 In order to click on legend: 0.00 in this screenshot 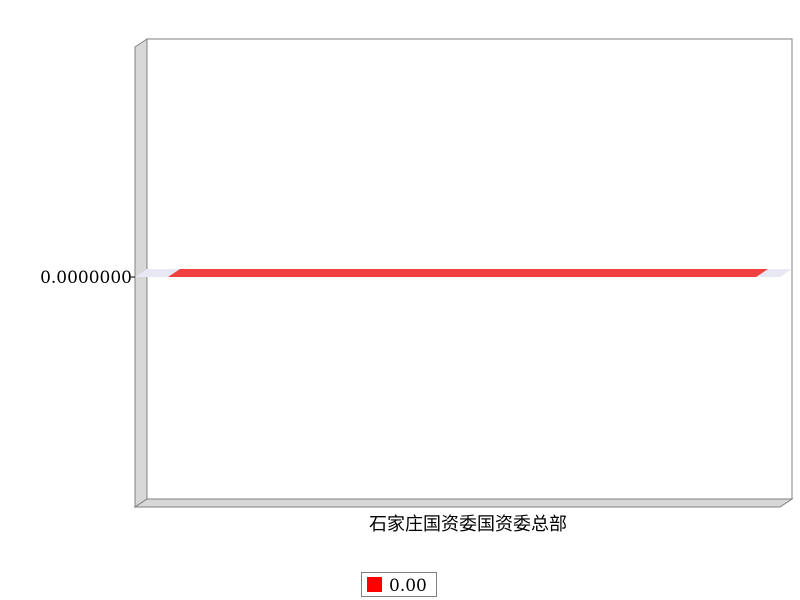, I will do `click(399, 584)`.